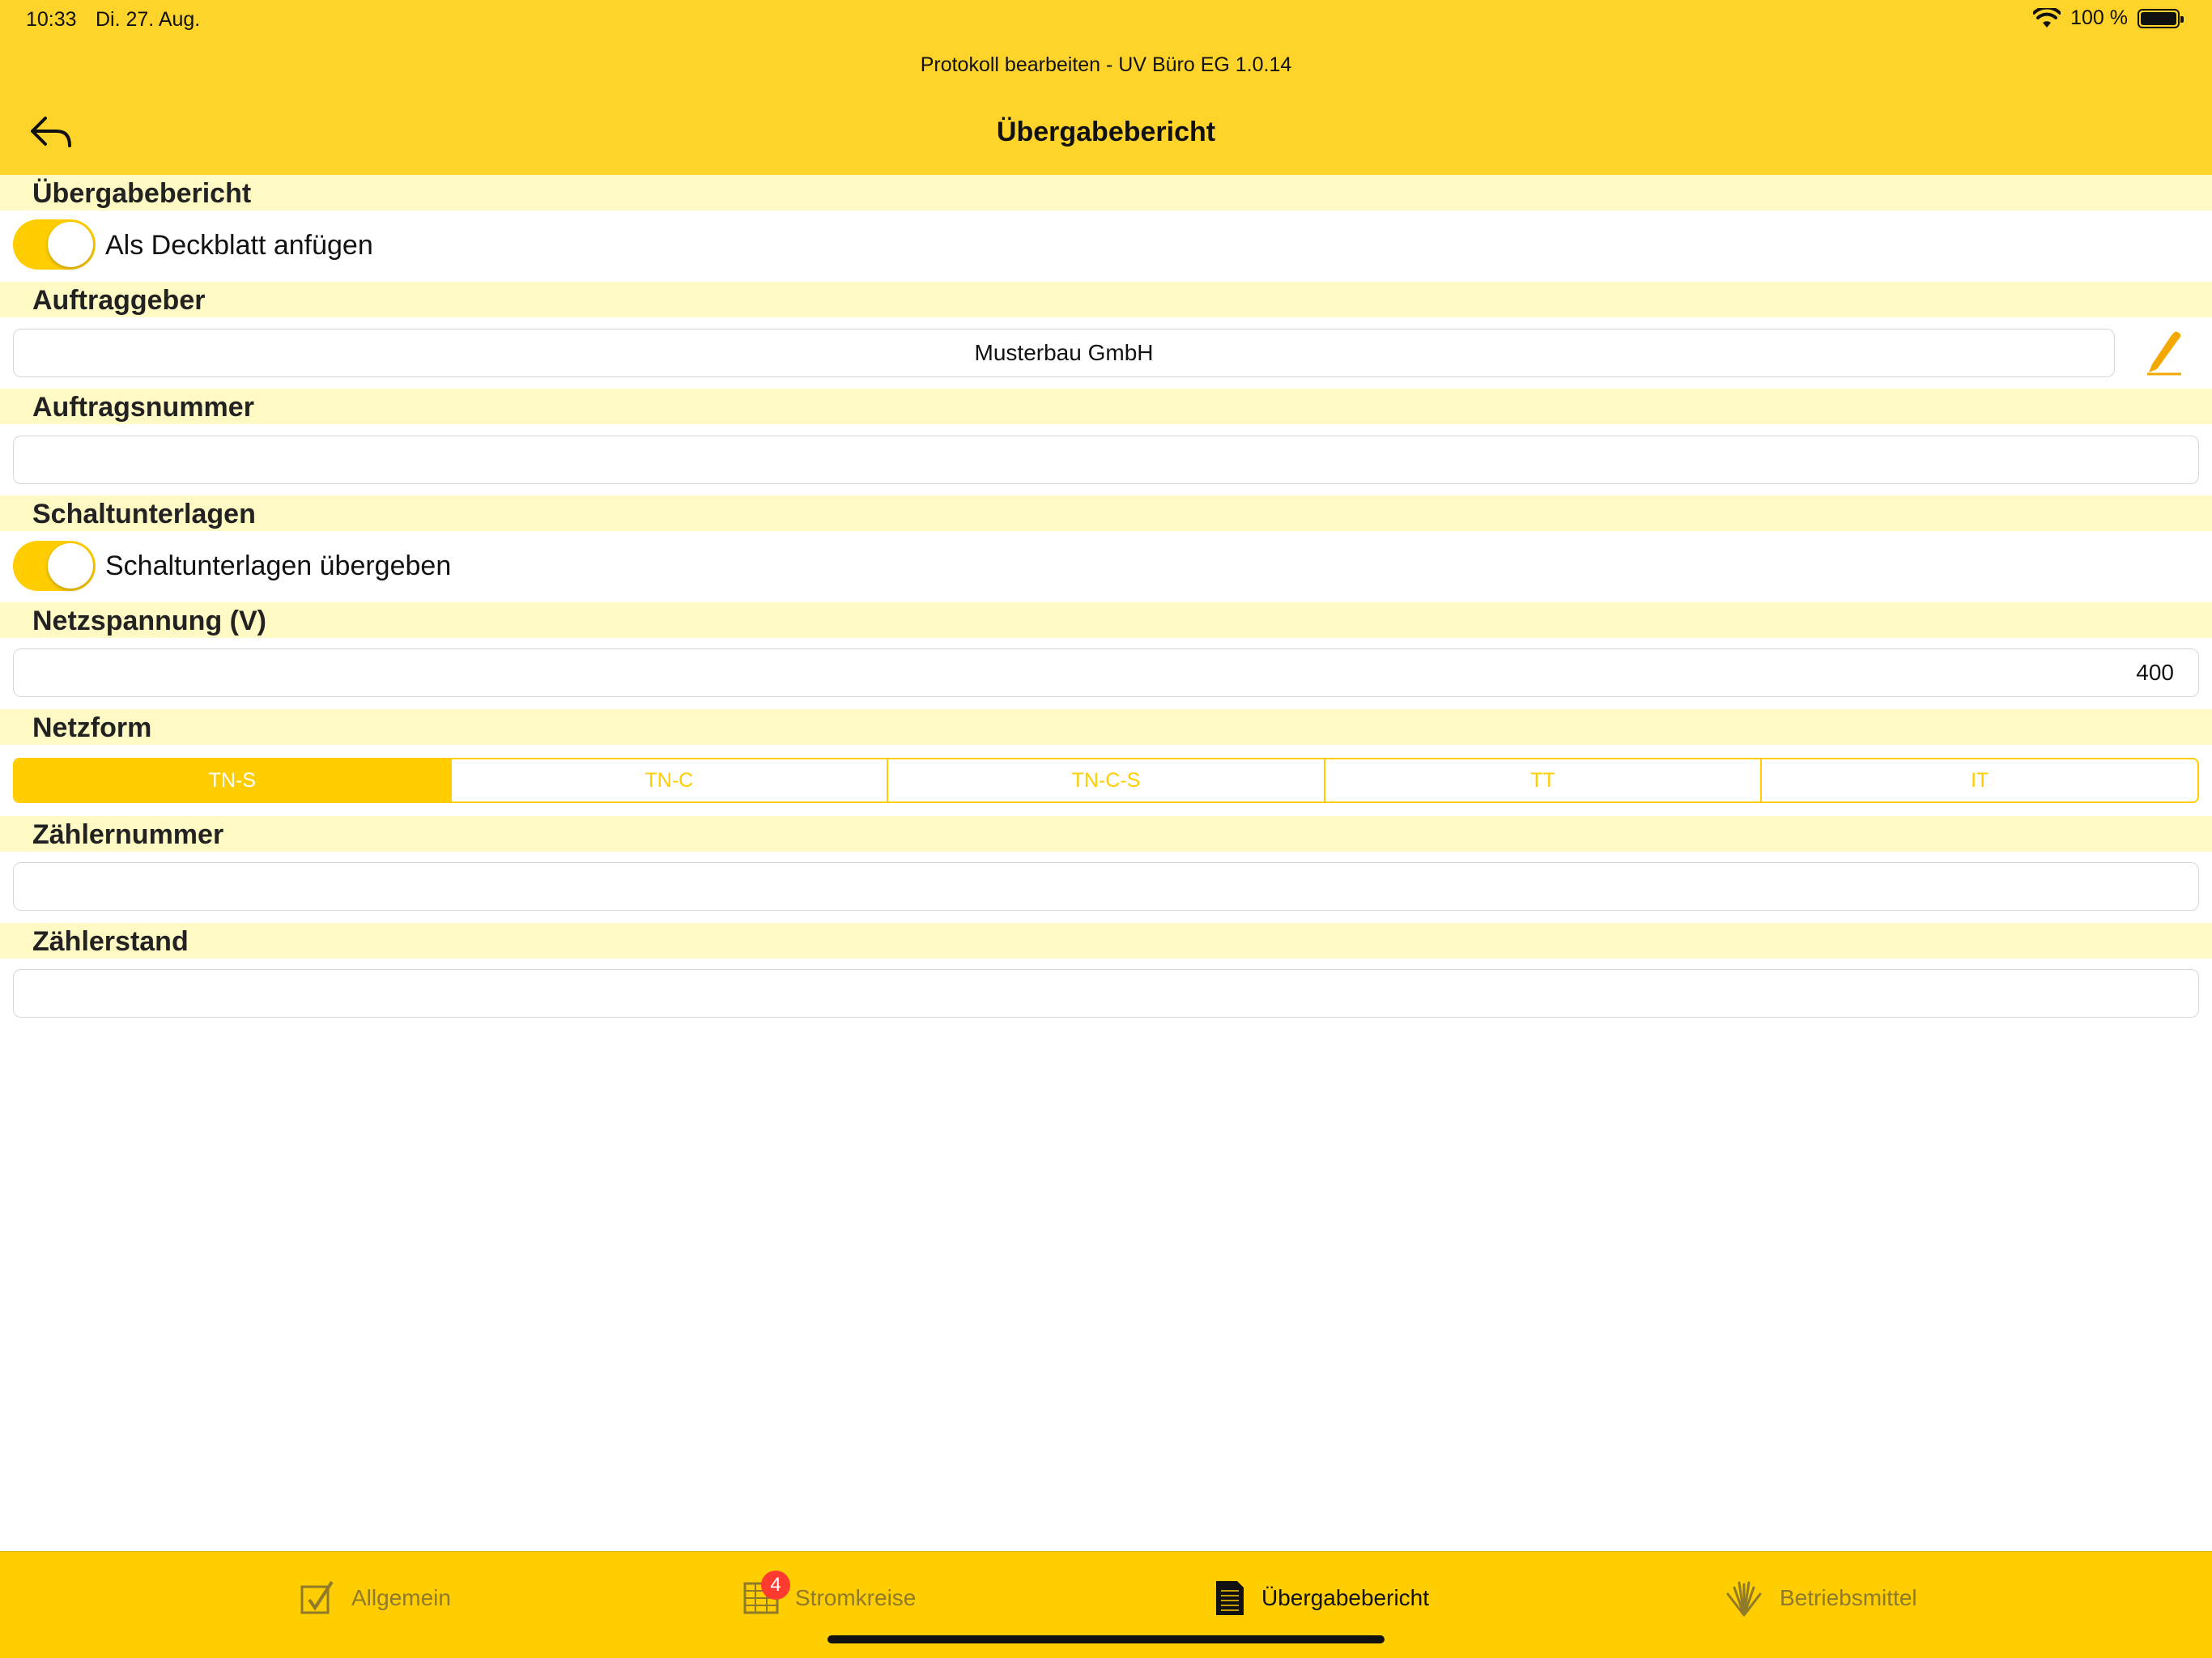 The image size is (2212, 1658). I want to click on section-header-schaltunterlagen: Schaltunterlagen, so click(1106, 513).